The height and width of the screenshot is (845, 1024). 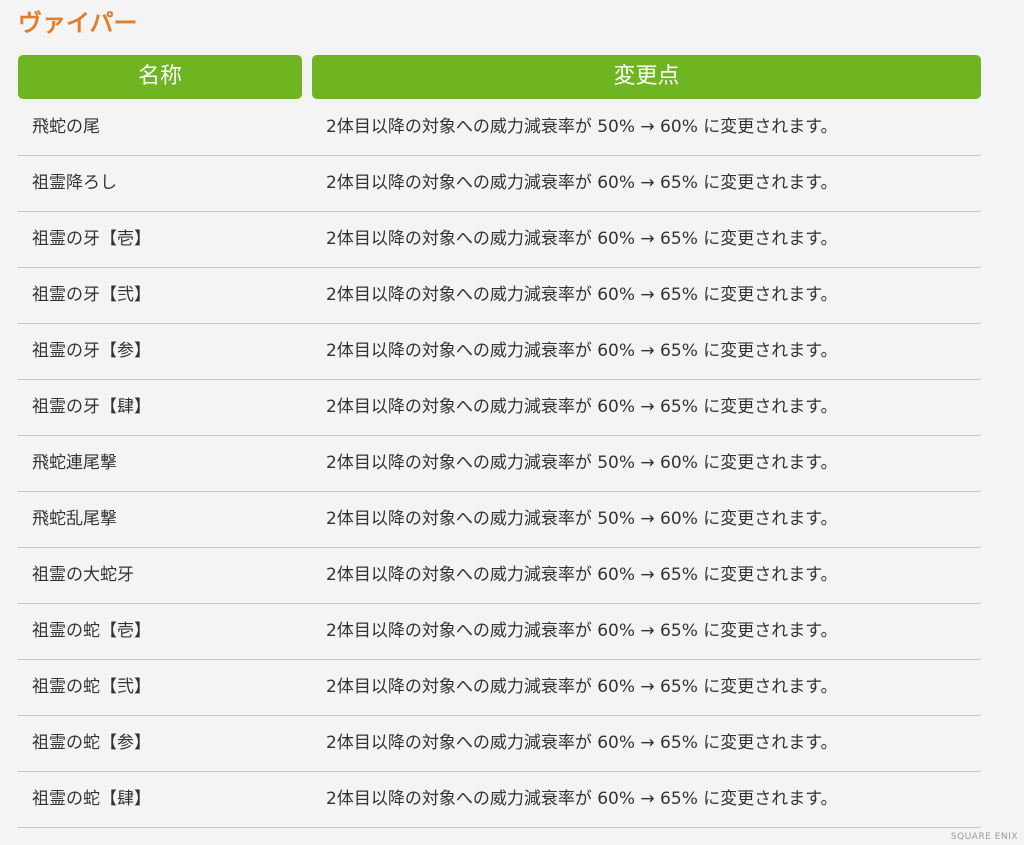 What do you see at coordinates (74, 519) in the screenshot?
I see `row-name: 飛蛇乱尾撃` at bounding box center [74, 519].